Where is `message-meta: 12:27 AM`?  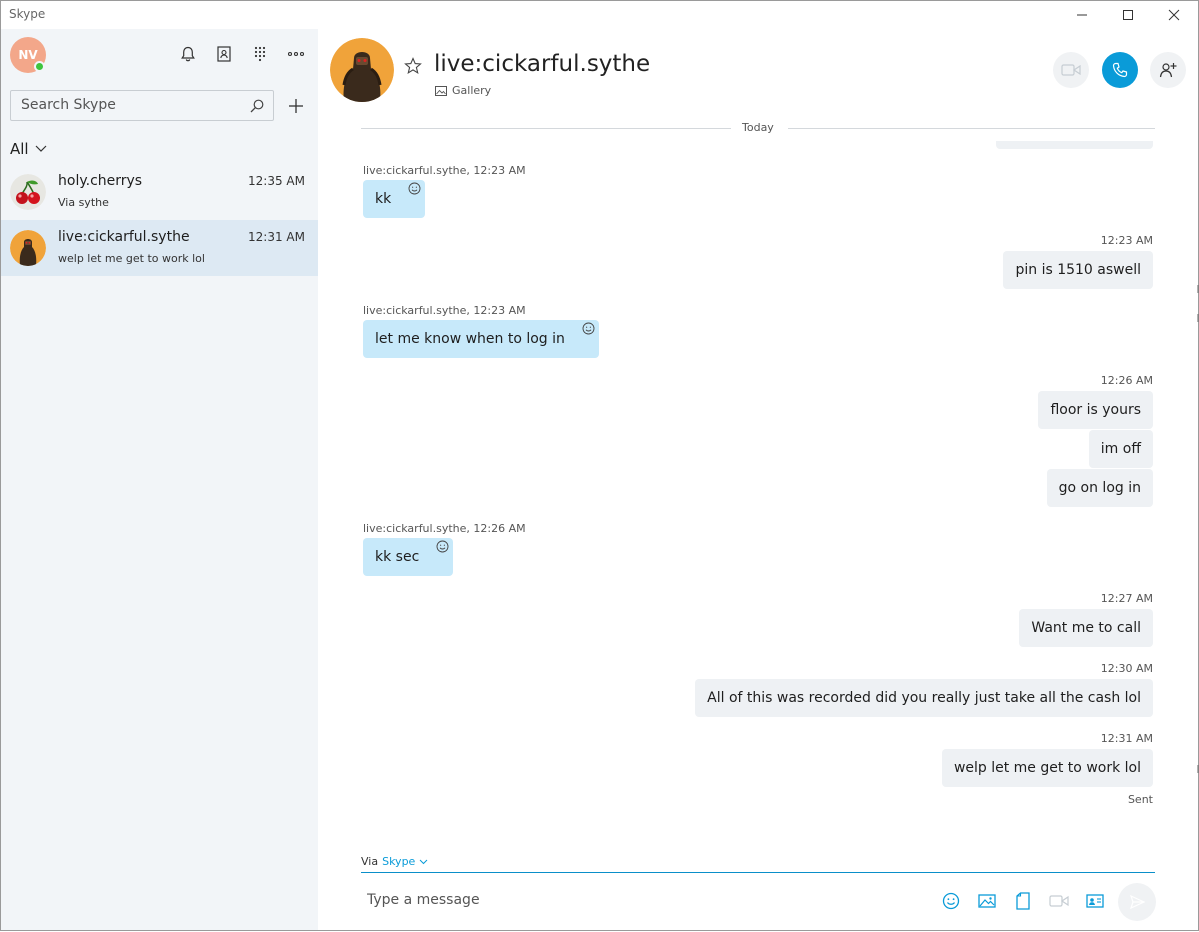
message-meta: 12:27 AM is located at coordinates (1126, 598).